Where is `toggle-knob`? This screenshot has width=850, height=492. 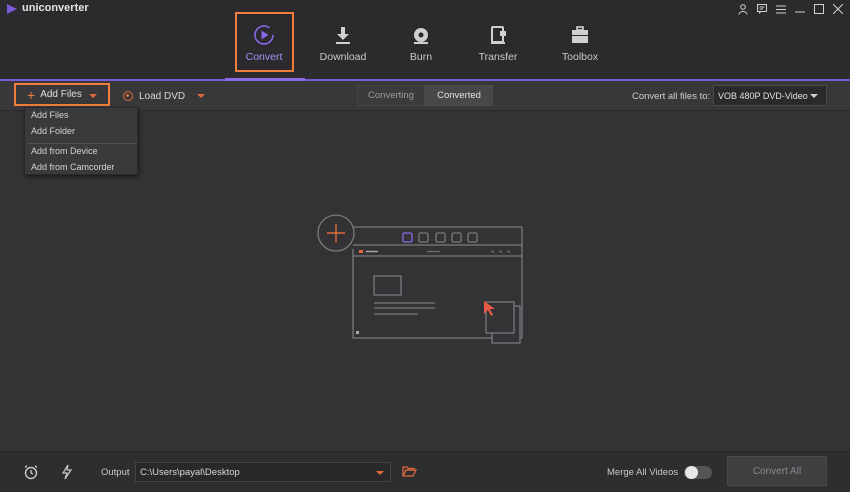
toggle-knob is located at coordinates (691, 472).